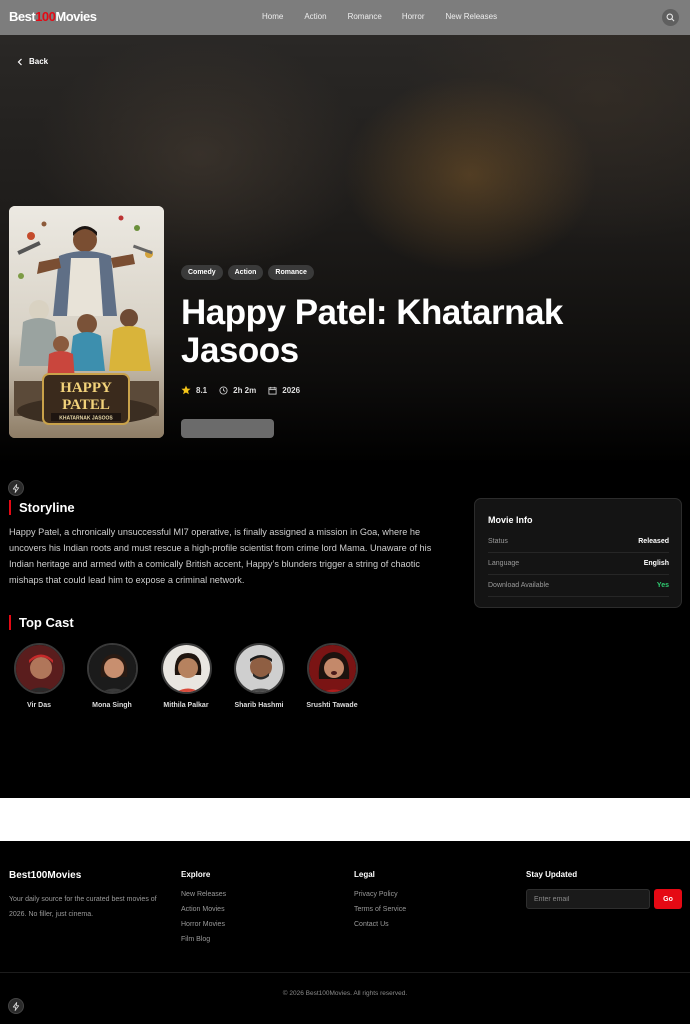  Describe the element at coordinates (332, 705) in the screenshot. I see `cast-name: Srushti Tawade` at that location.